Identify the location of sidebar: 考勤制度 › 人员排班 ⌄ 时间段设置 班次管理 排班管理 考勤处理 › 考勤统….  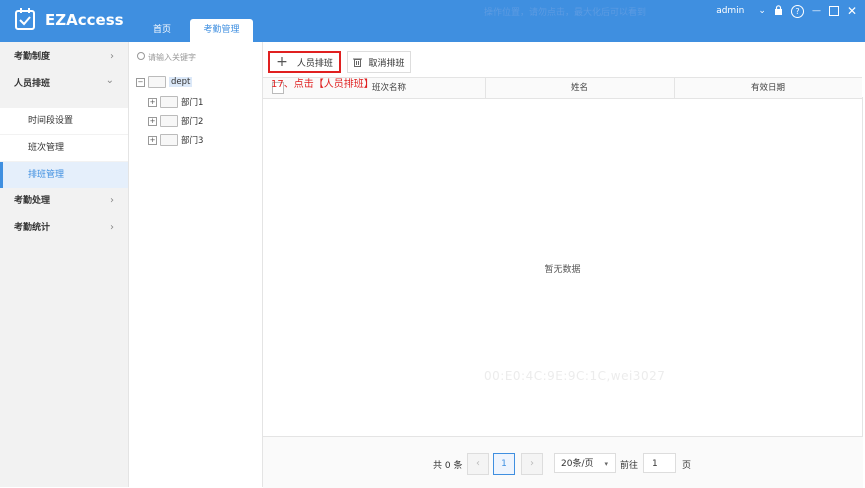
(64, 264).